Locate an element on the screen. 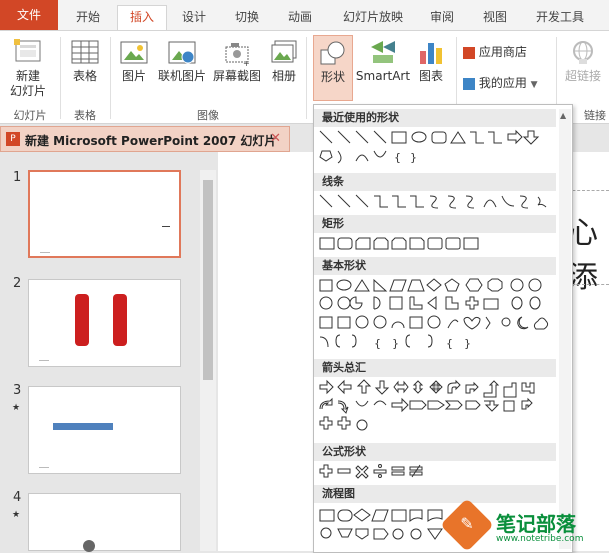 The image size is (609, 553). chart-button: 图表 is located at coordinates (431, 61).